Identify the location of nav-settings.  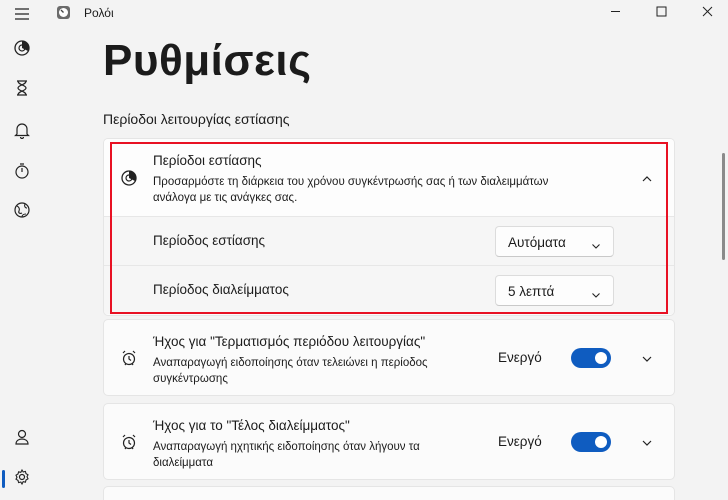
(22, 479).